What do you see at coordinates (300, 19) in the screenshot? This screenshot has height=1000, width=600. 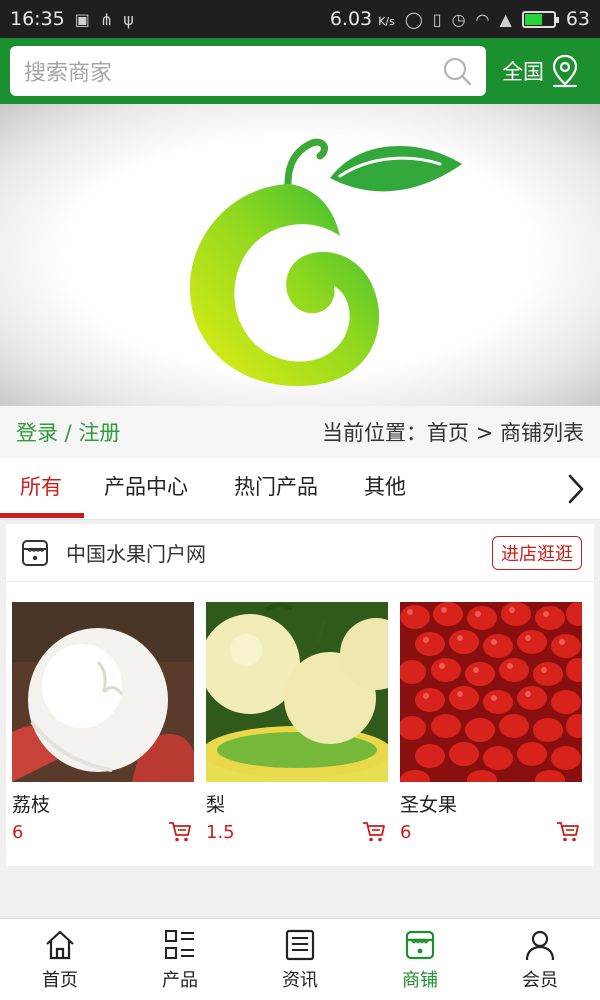 I see `status-bar: 16:35 ▣ ⋔ ψ 6.03 K/s ◯ ▯ ◷ ◠ ▲ 63` at bounding box center [300, 19].